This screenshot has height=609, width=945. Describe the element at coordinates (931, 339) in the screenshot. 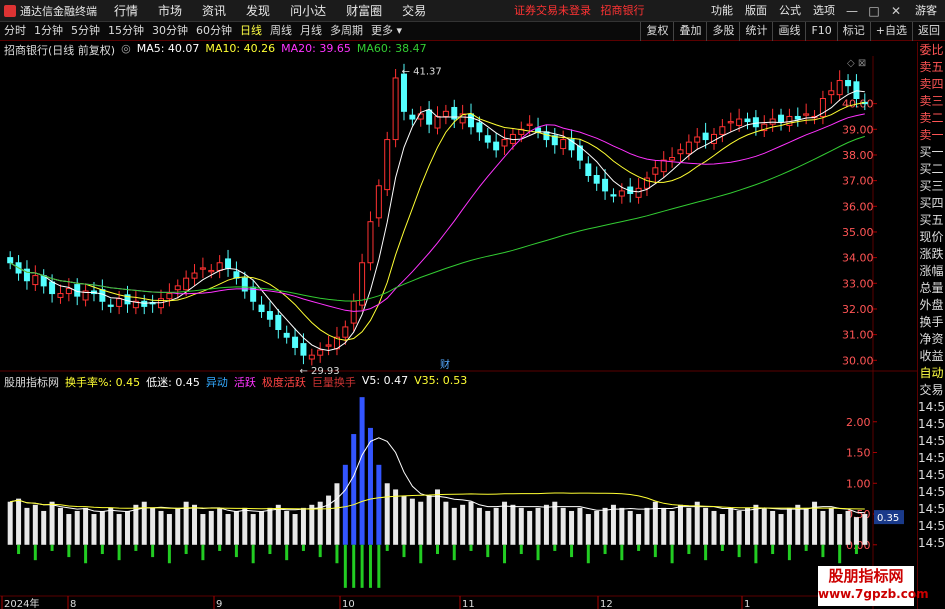

I see `side-item: 净资` at that location.